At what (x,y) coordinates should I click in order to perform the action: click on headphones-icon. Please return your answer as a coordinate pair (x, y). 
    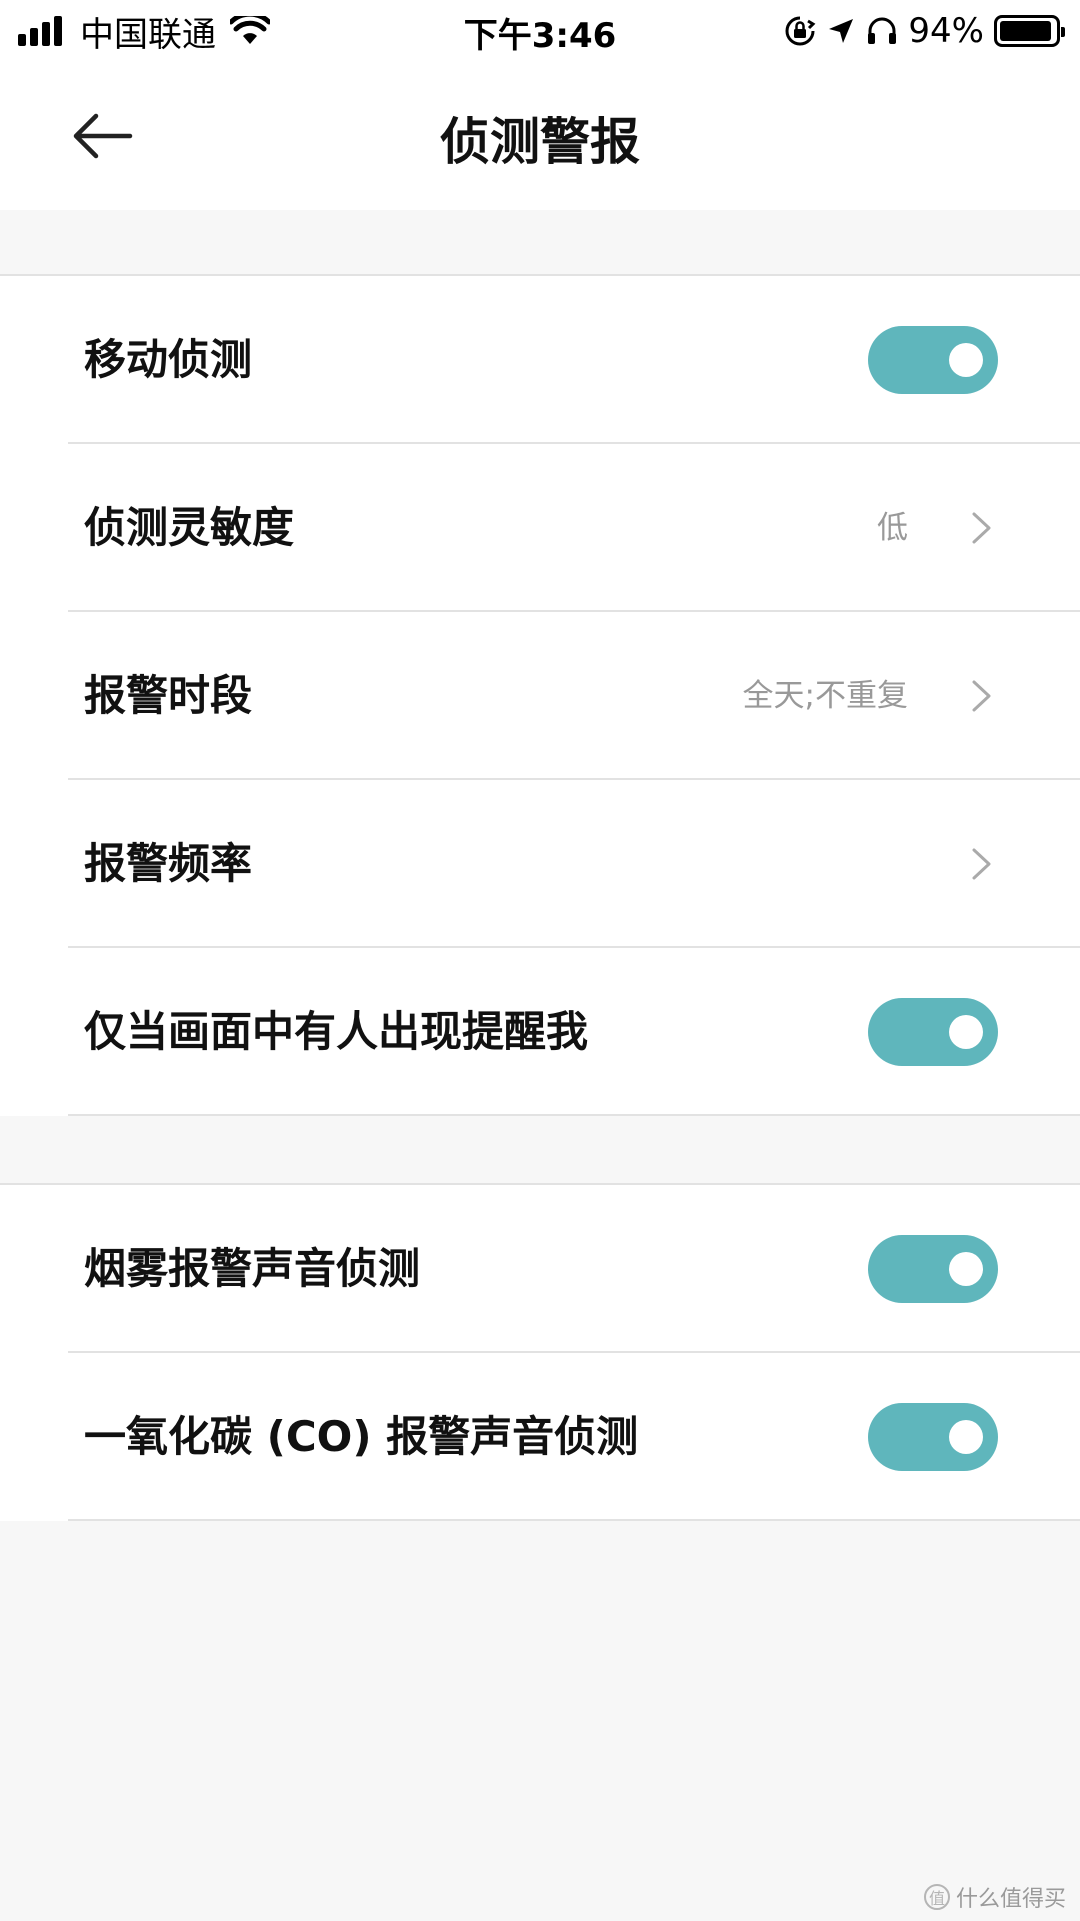
    Looking at the image, I should click on (882, 30).